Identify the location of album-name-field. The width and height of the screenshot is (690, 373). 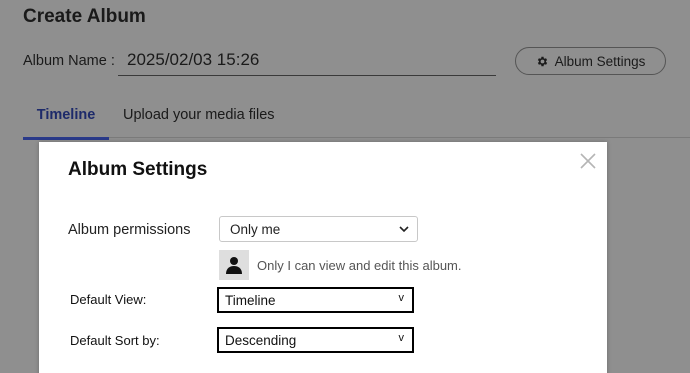
(307, 60).